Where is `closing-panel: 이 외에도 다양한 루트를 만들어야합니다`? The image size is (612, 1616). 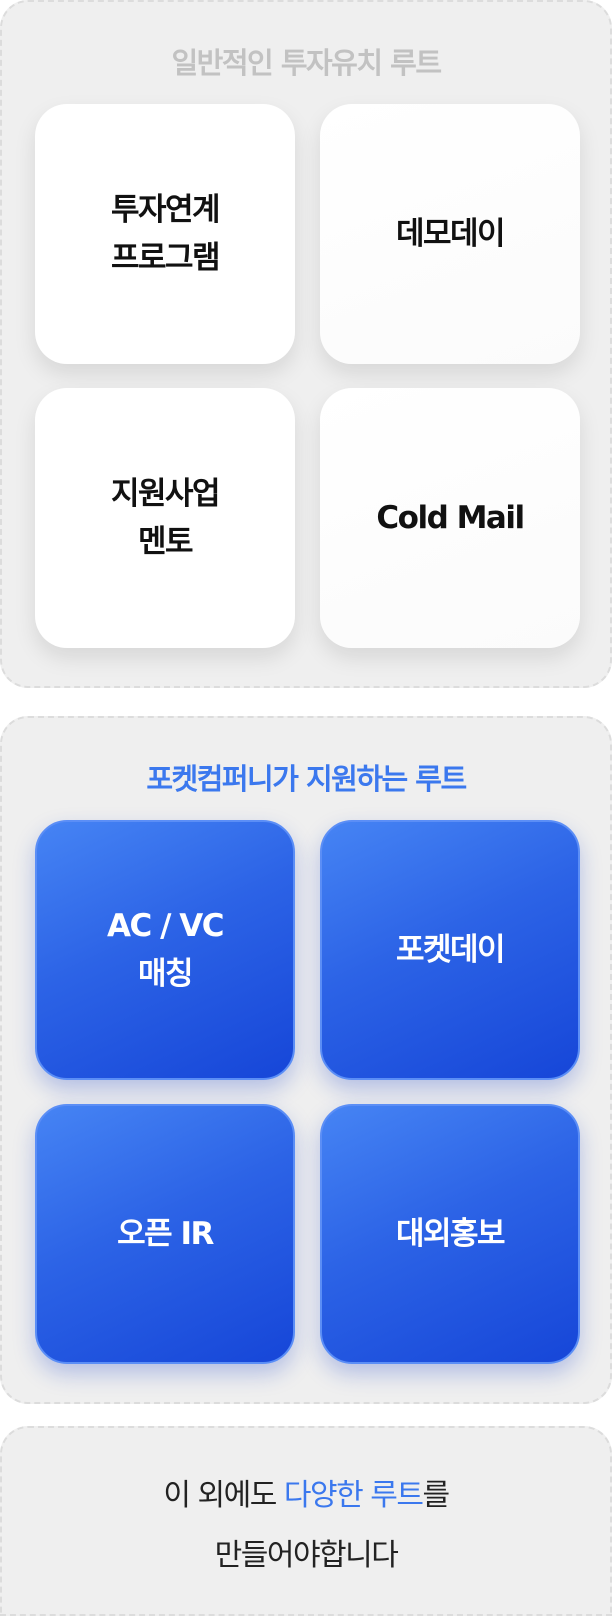
closing-panel: 이 외에도 다양한 루트를 만들어야합니다 is located at coordinates (306, 1521).